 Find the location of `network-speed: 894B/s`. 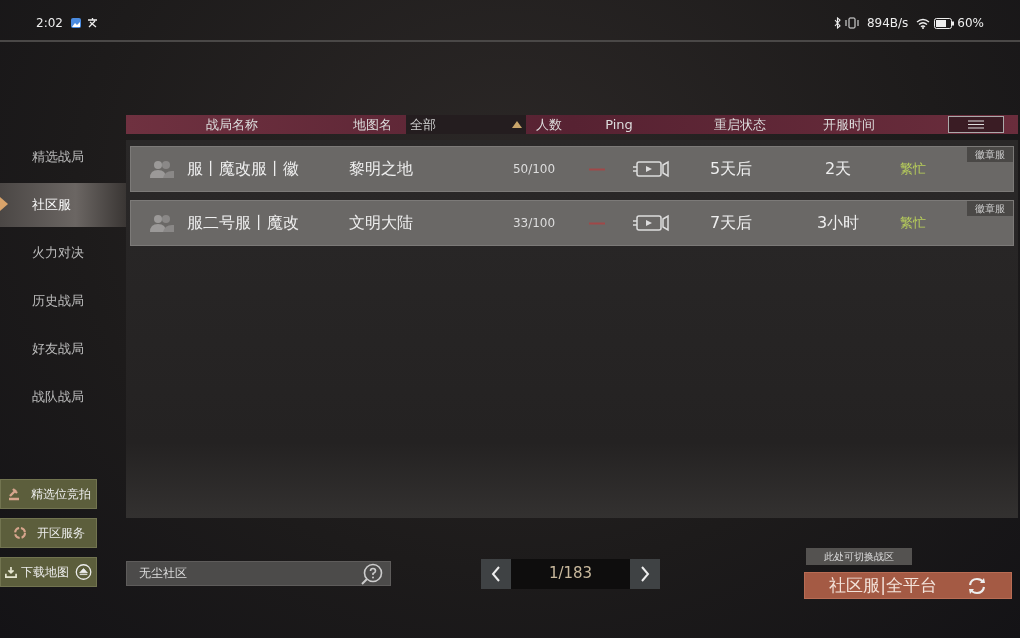

network-speed: 894B/s is located at coordinates (887, 23).